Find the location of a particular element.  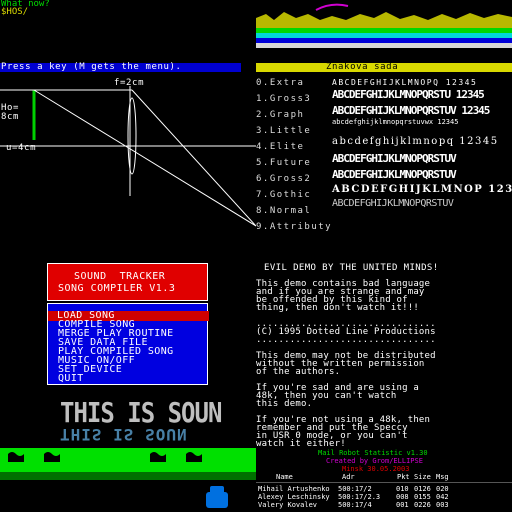

font-label: 2.Graph is located at coordinates (280, 115).